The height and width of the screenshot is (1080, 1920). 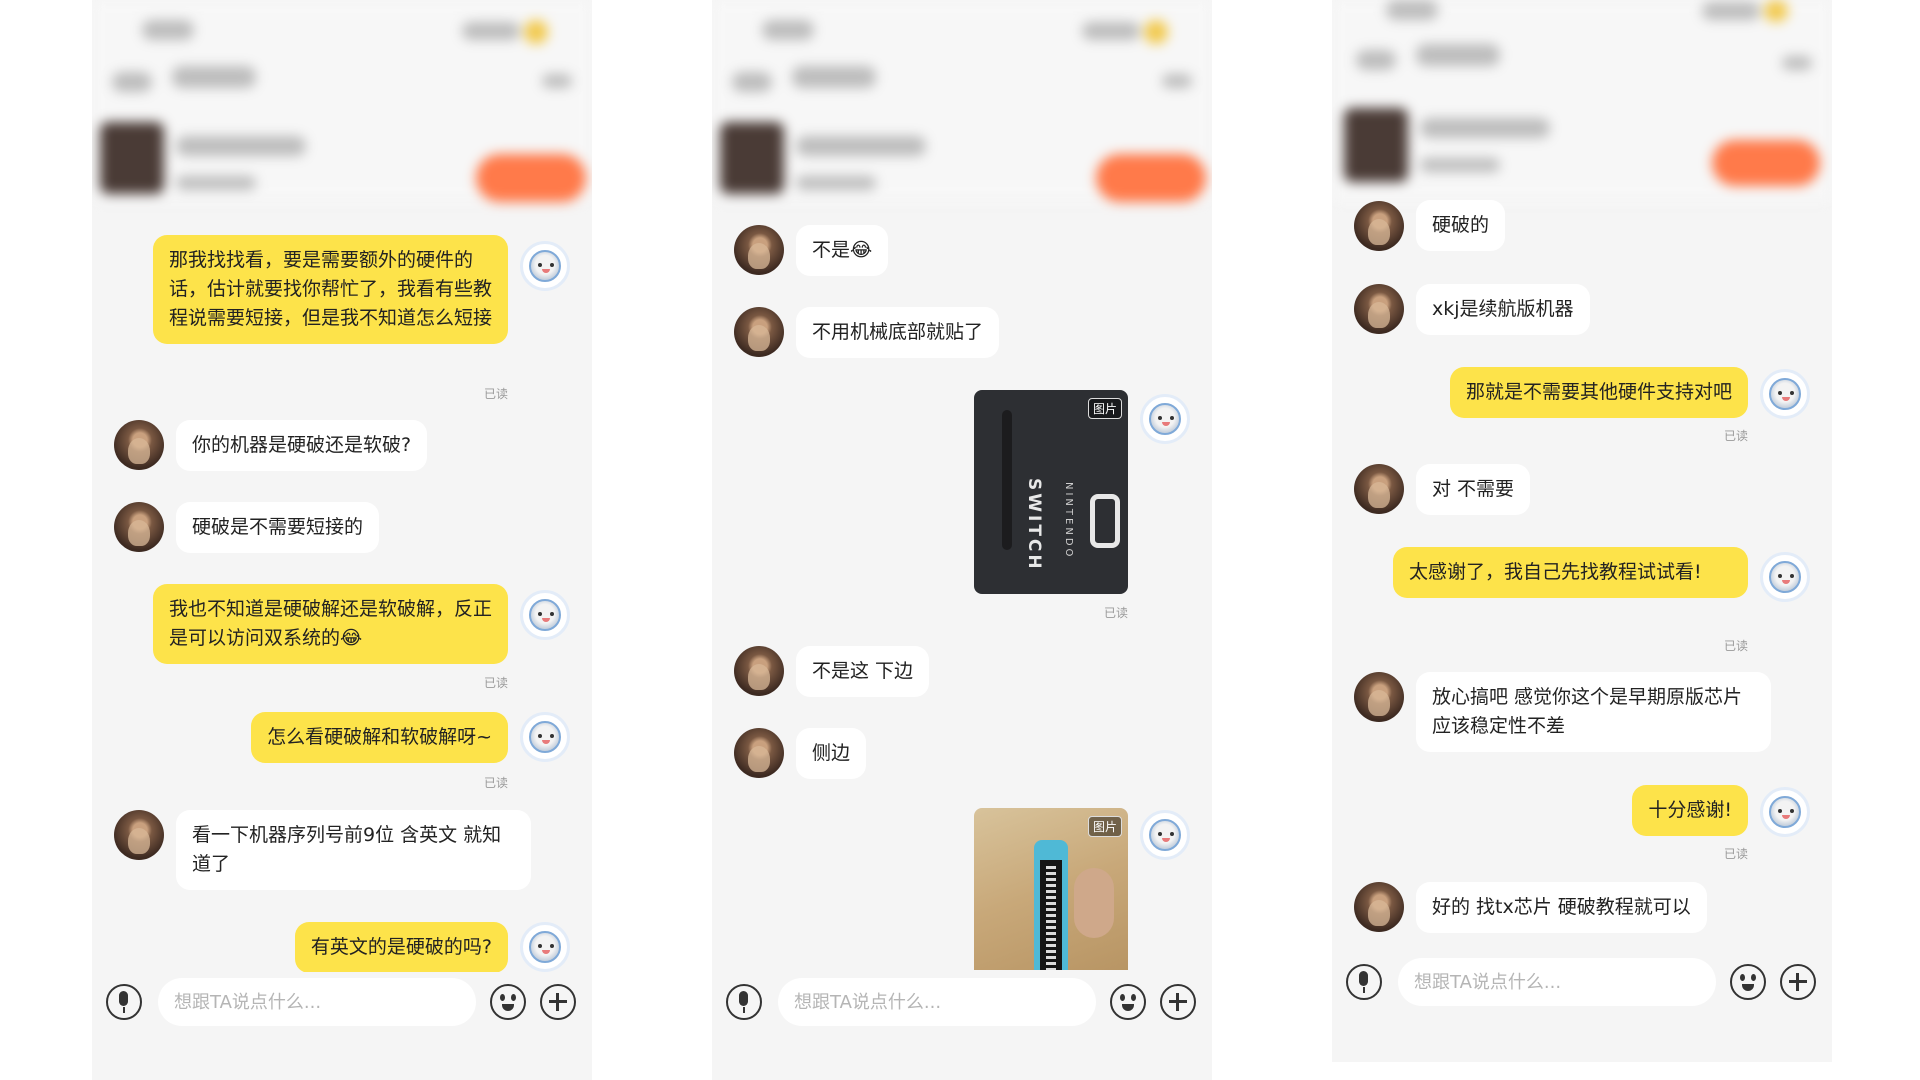 What do you see at coordinates (1561, 907) in the screenshot?
I see `message-bubble: 好的 找tx芯片 硬破教程就可以` at bounding box center [1561, 907].